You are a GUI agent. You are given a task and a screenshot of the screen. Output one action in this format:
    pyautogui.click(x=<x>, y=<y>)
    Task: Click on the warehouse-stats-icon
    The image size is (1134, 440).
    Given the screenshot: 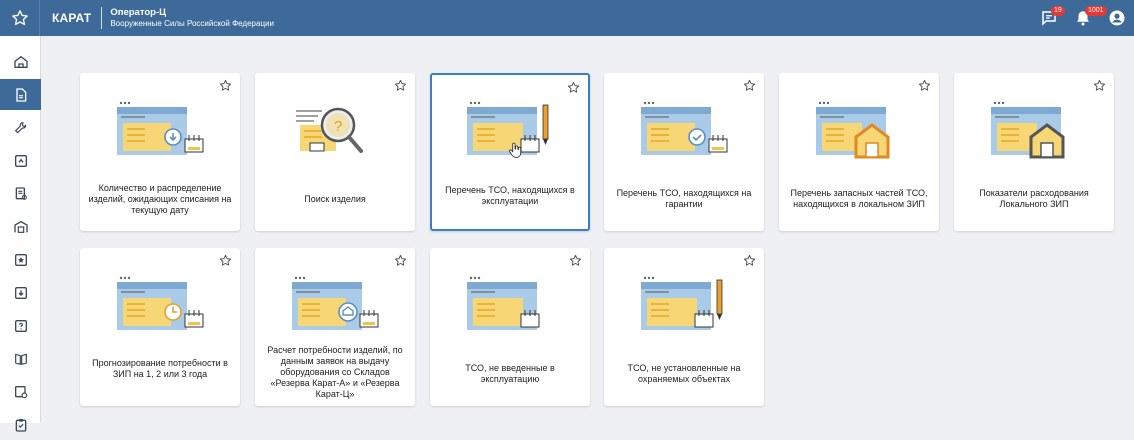 What is the action you would take?
    pyautogui.click(x=1035, y=129)
    